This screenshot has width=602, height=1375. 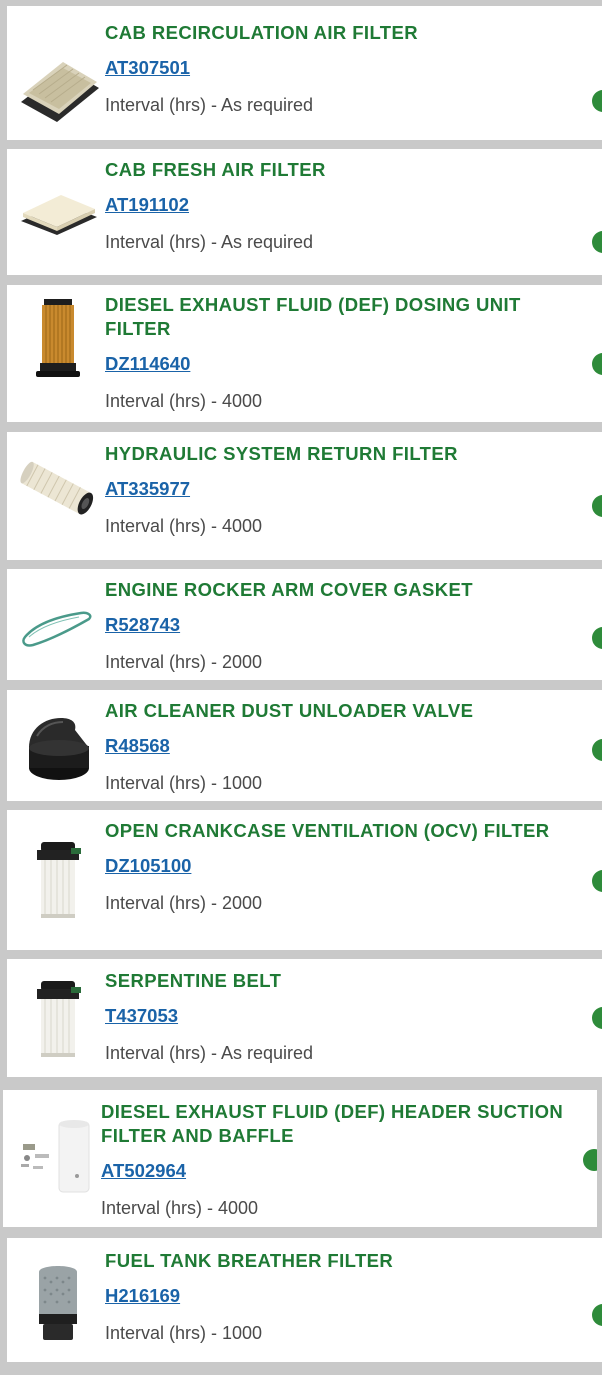 I want to click on part-title: ENGINE ROCKER ARM COVER GASKET, so click(x=289, y=589).